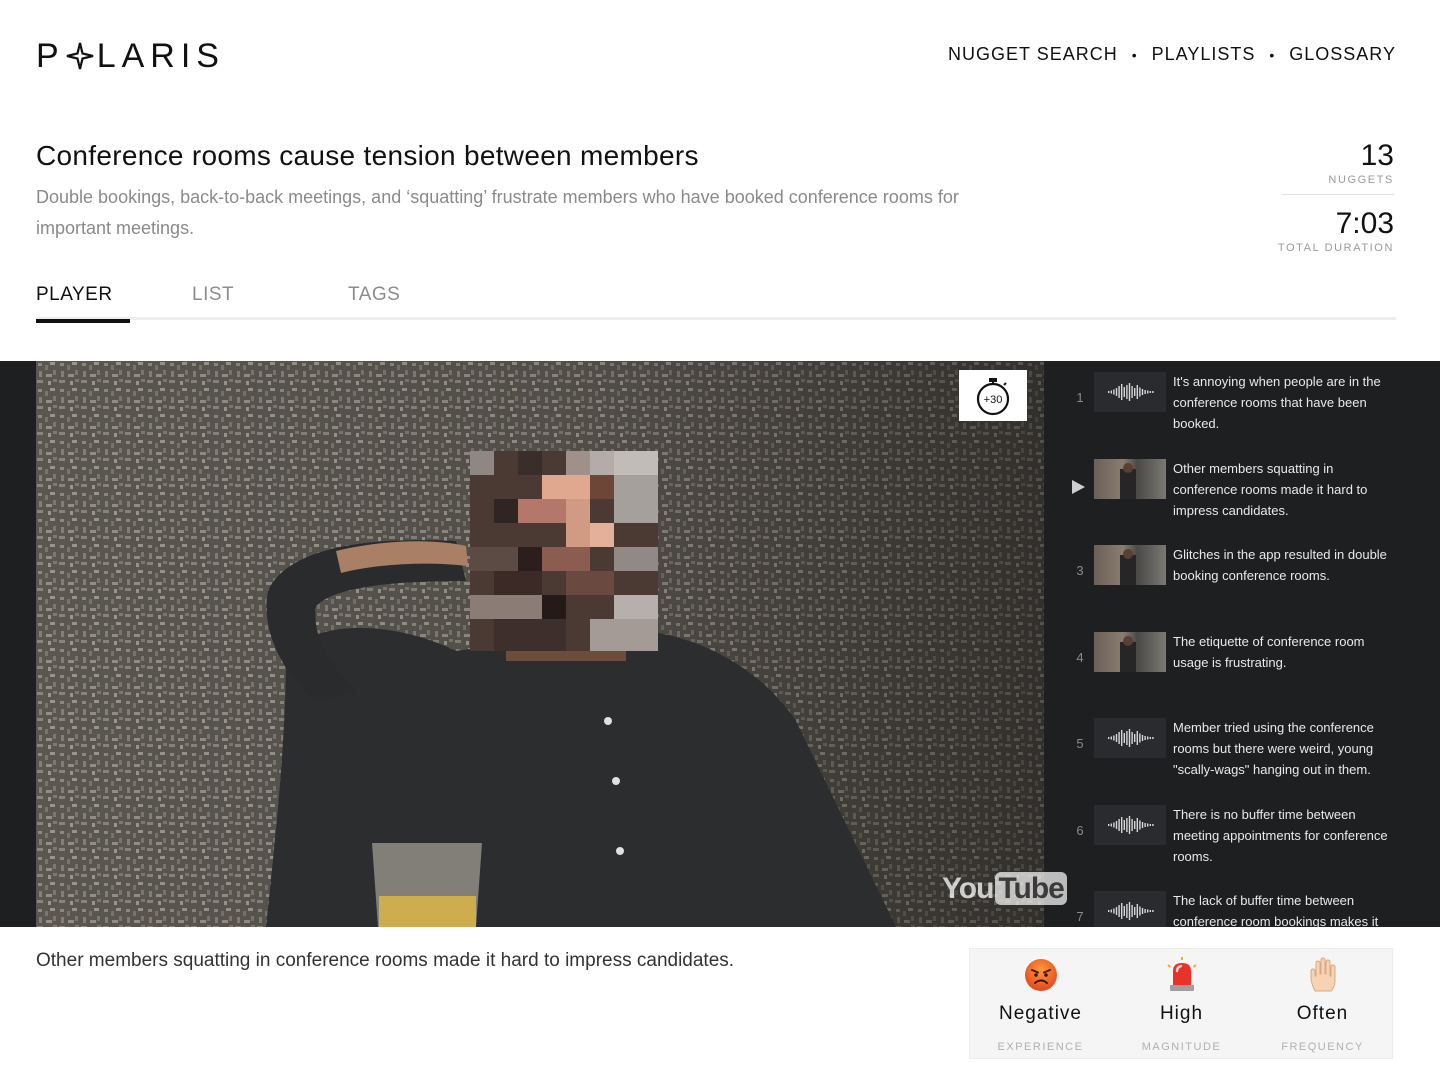  I want to click on playlist-item-index: 6, so click(1080, 830).